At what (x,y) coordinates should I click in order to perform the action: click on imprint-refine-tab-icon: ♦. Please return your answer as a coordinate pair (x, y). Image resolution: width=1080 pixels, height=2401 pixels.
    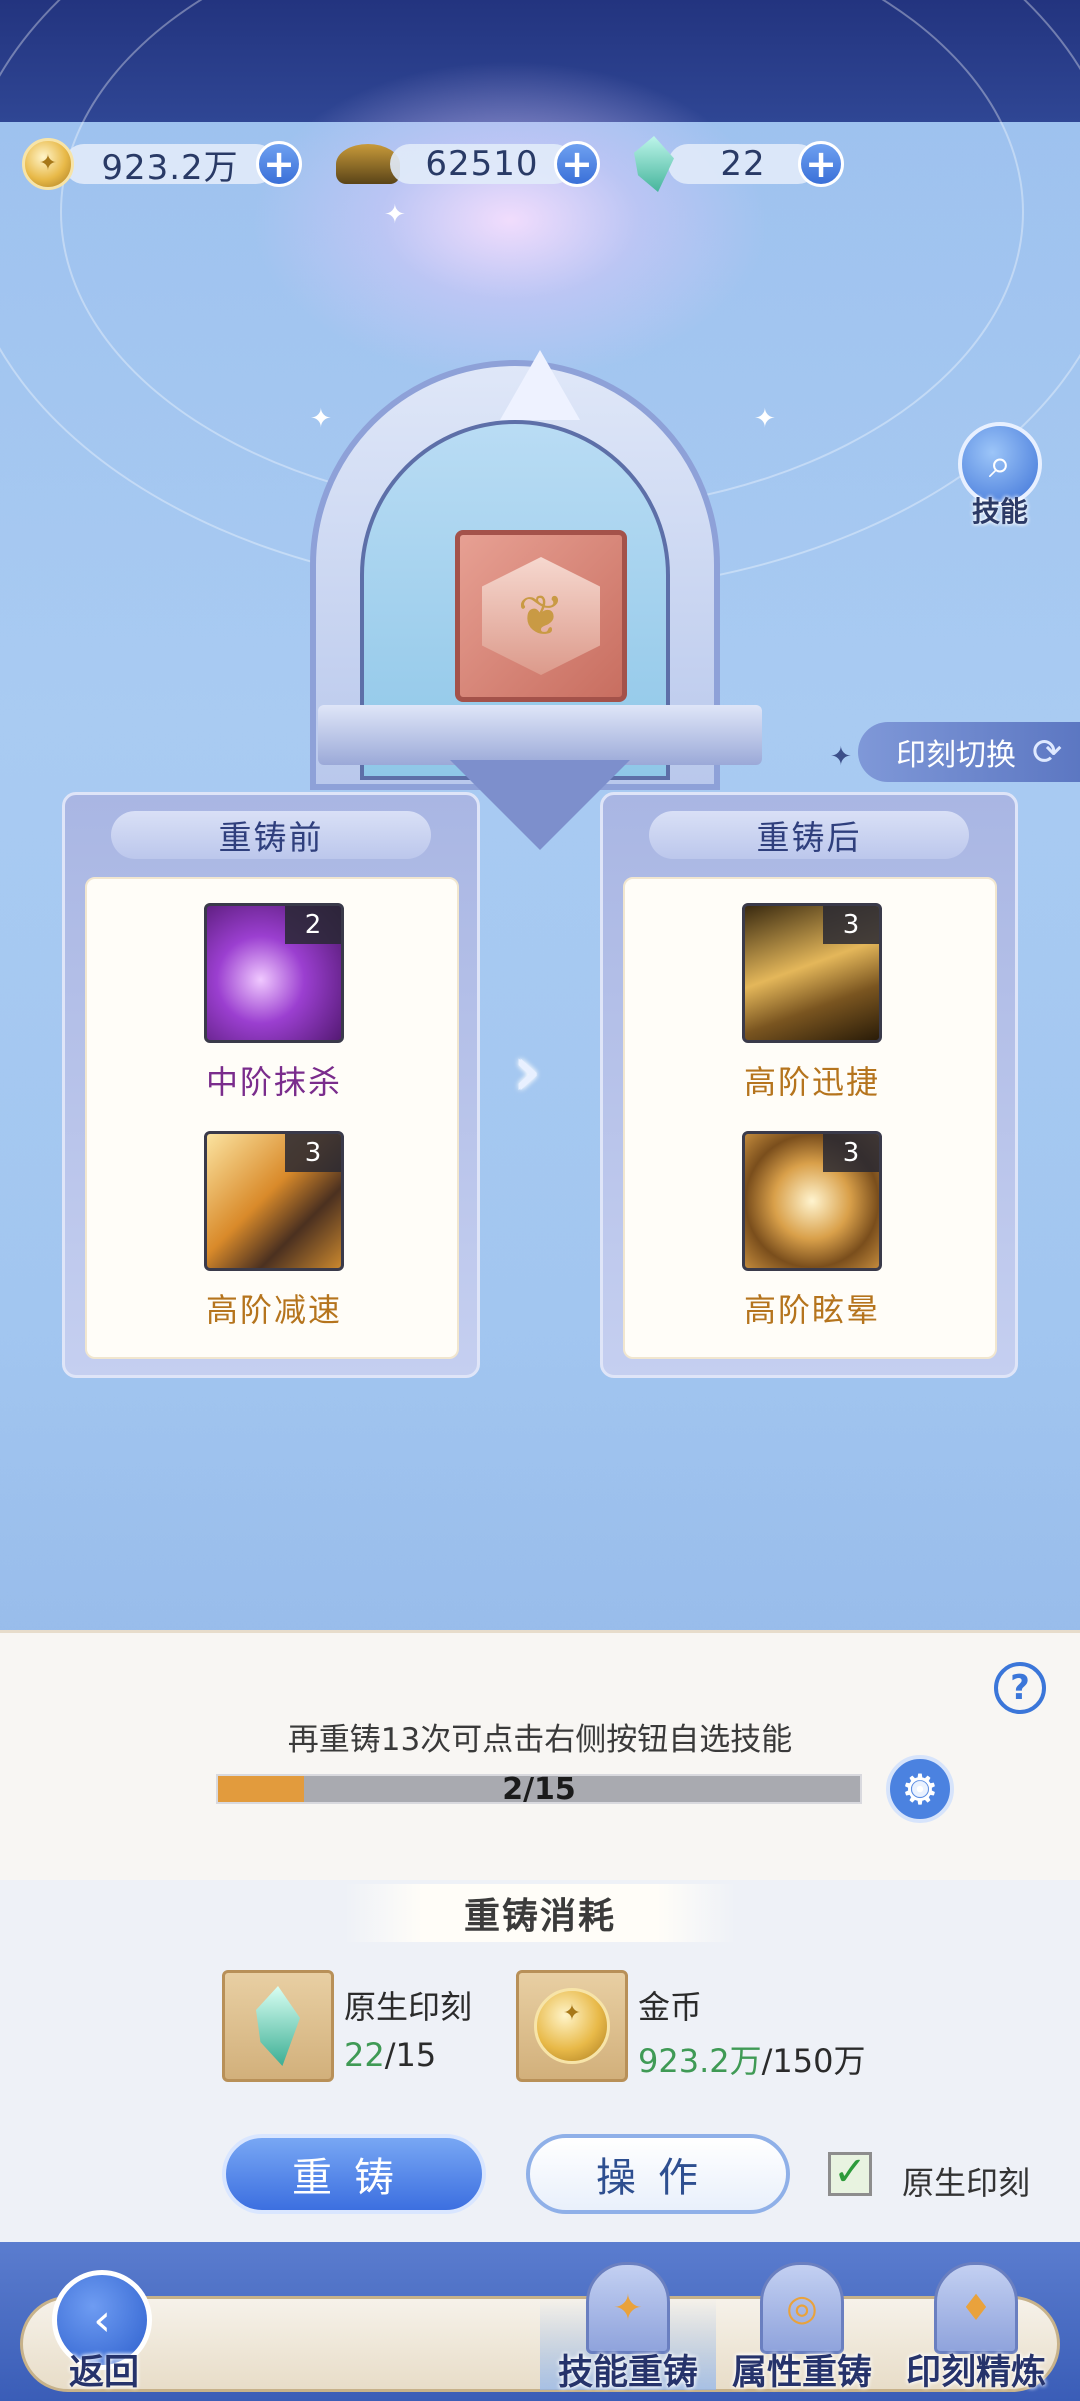
    Looking at the image, I should click on (976, 2308).